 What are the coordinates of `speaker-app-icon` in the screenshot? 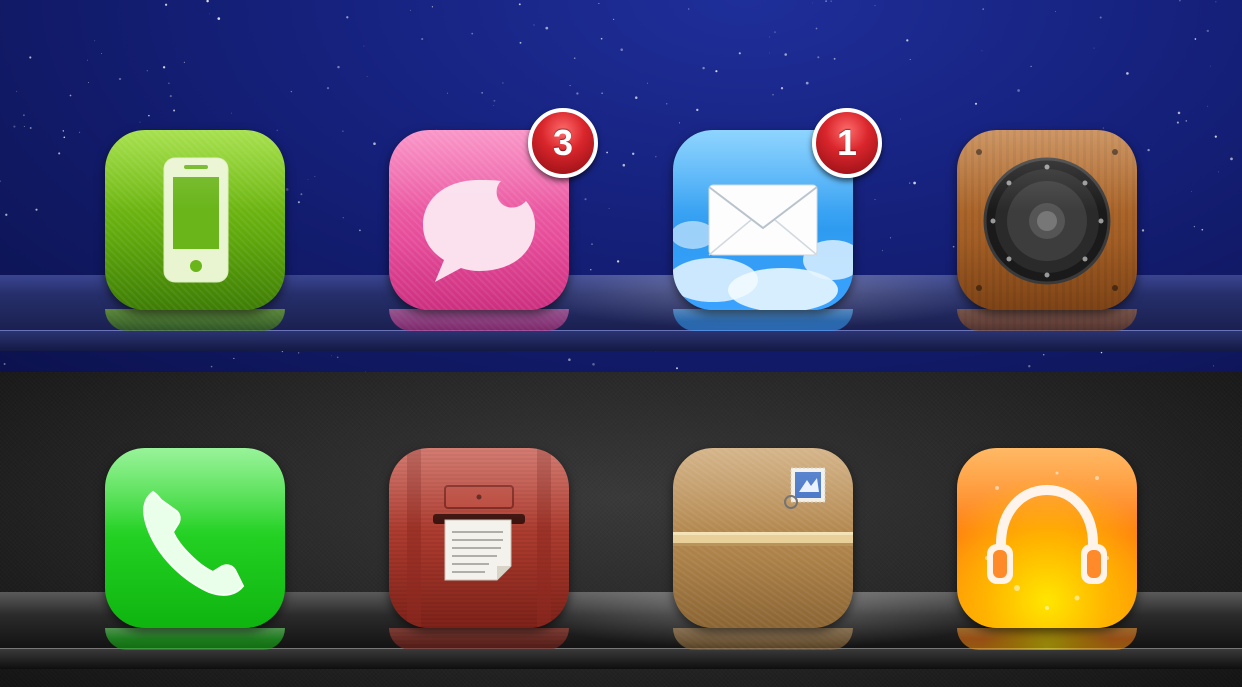 It's located at (1047, 220).